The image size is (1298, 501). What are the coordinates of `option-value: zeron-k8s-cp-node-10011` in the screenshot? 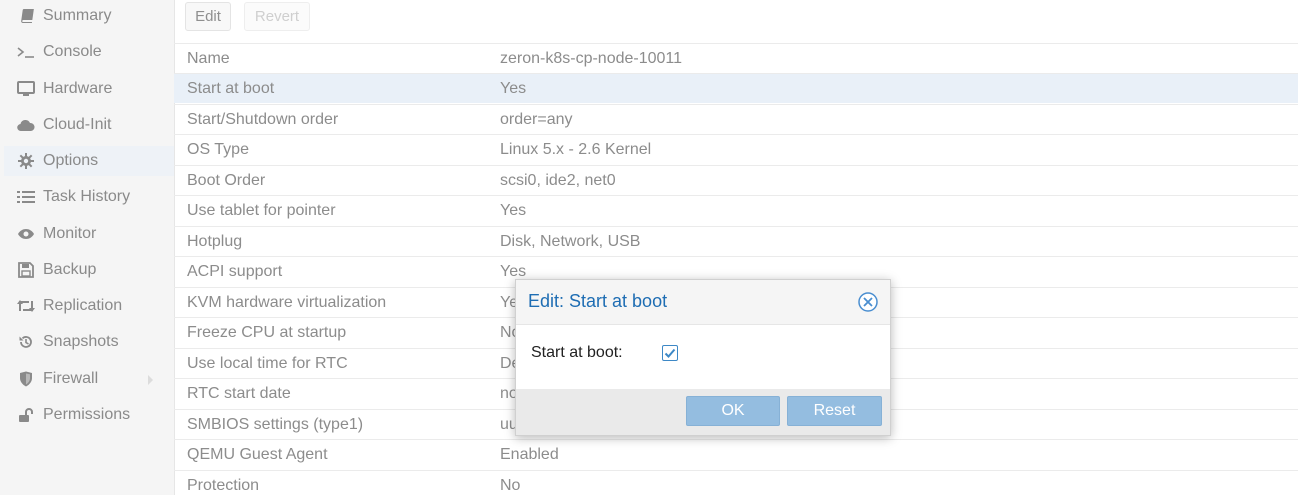 It's located at (591, 58).